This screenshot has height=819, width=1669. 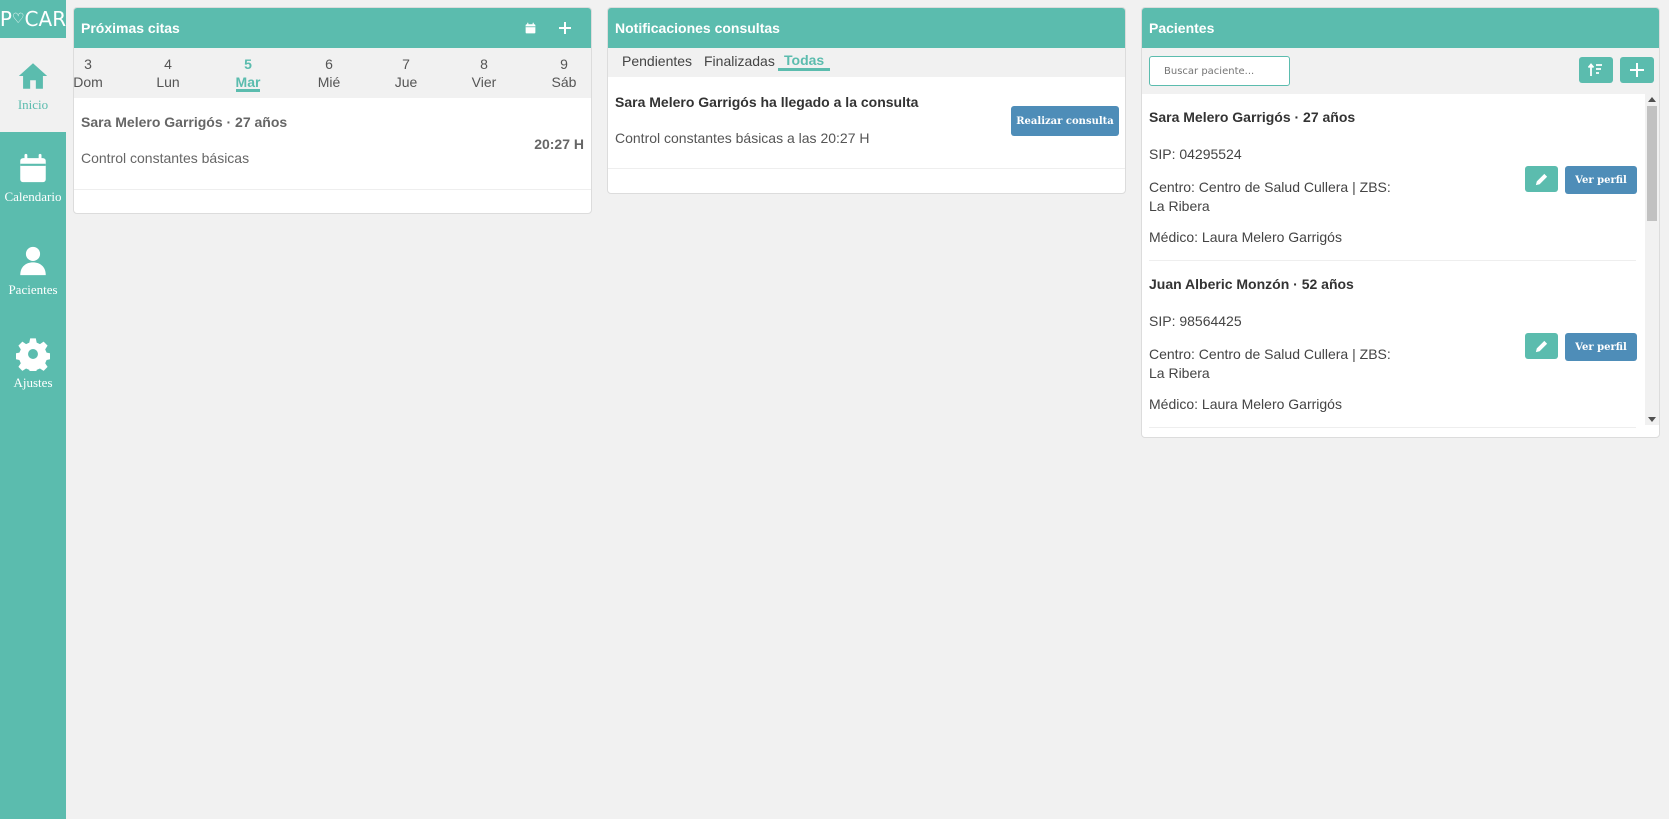 What do you see at coordinates (866, 62) in the screenshot?
I see `notification-tabs: Pendientes Finalizadas Todas` at bounding box center [866, 62].